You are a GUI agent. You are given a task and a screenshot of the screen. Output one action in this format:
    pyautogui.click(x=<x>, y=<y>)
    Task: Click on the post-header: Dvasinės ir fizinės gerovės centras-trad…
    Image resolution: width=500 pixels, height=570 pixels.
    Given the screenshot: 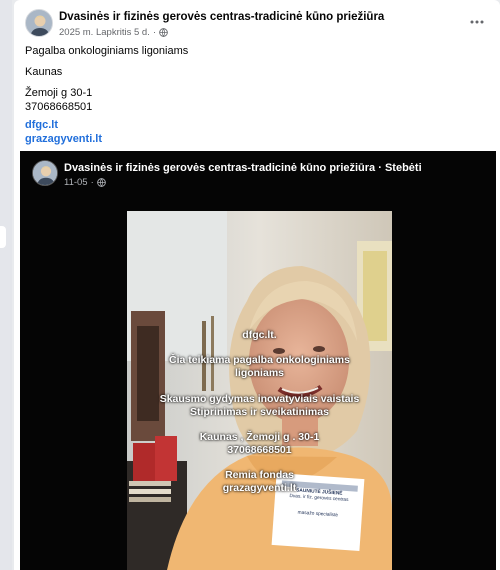 What is the action you would take?
    pyautogui.click(x=258, y=25)
    